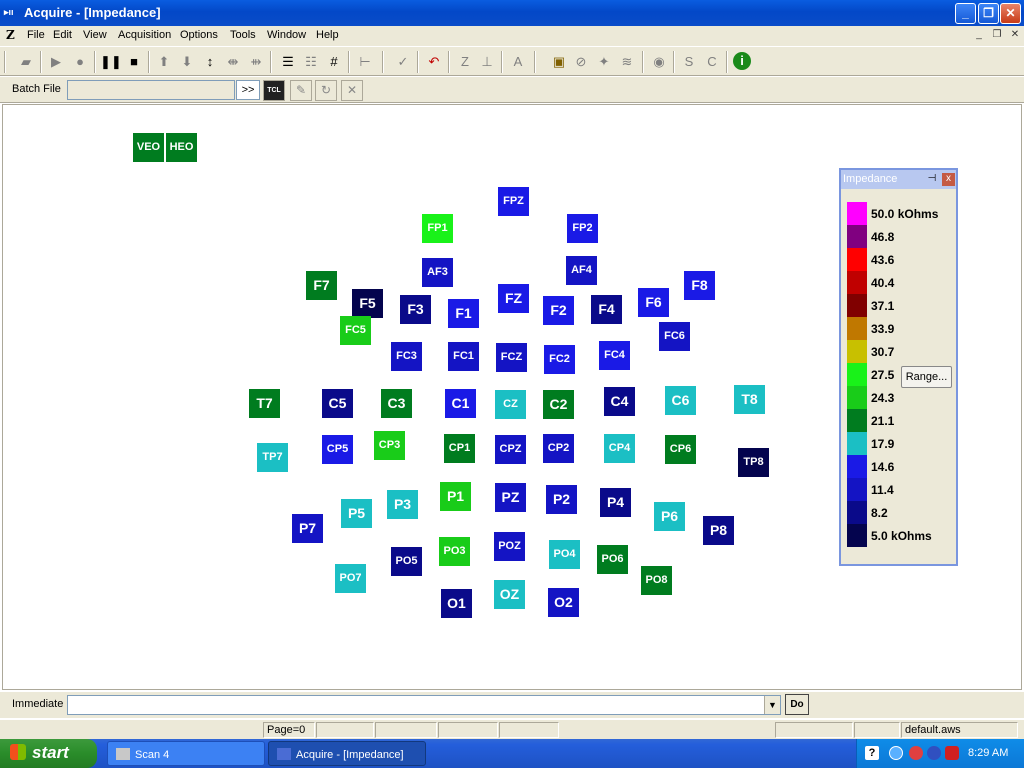 This screenshot has height=768, width=1024. Describe the element at coordinates (564, 554) in the screenshot. I see `electrode-po4: PO4` at that location.